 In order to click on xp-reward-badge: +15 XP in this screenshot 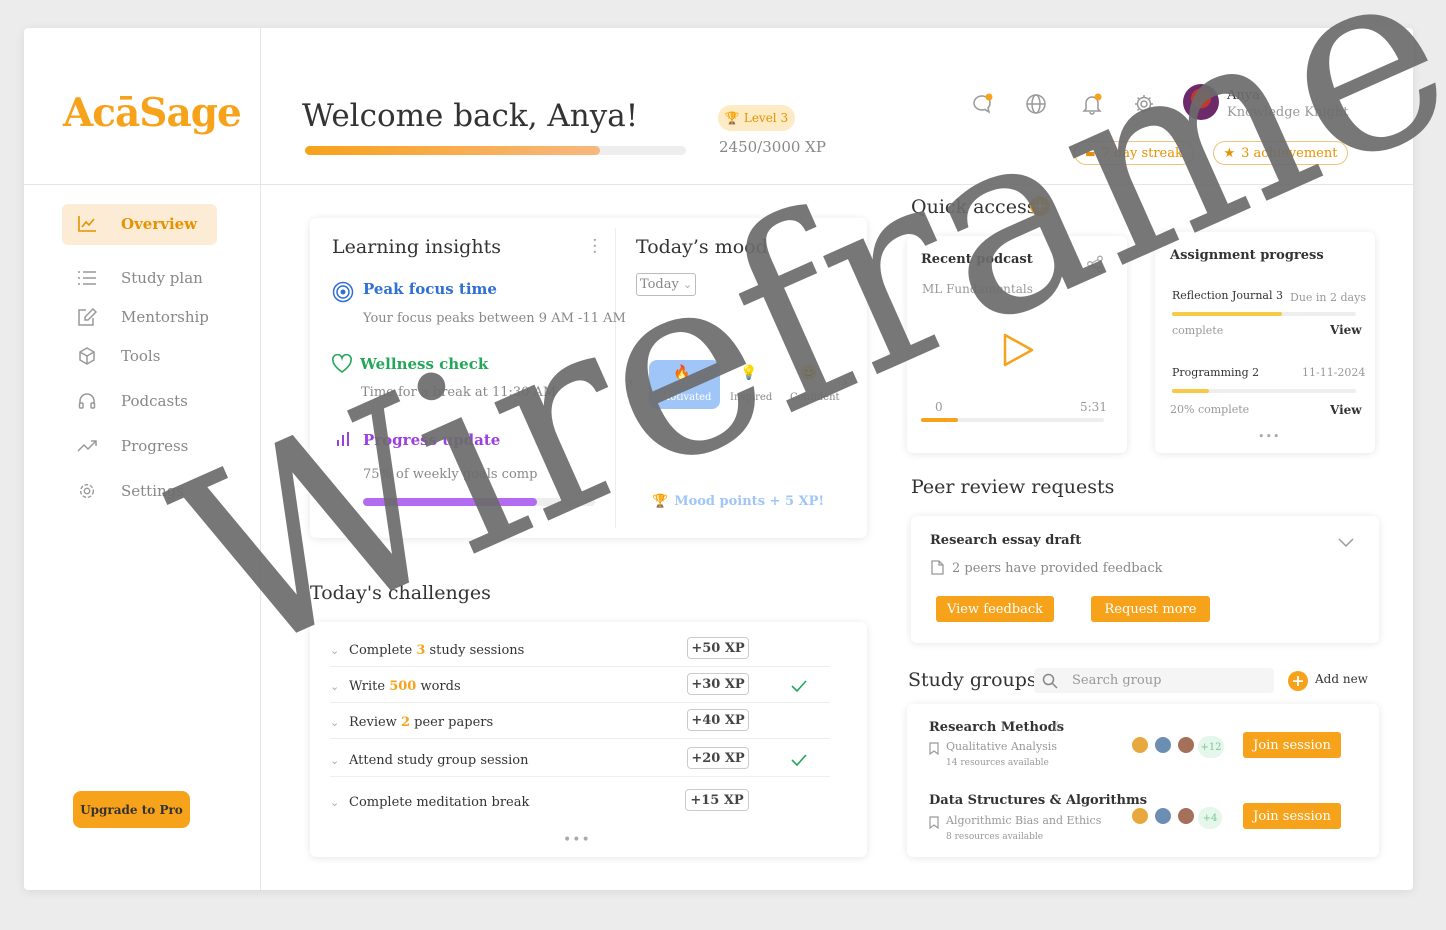, I will do `click(717, 800)`.